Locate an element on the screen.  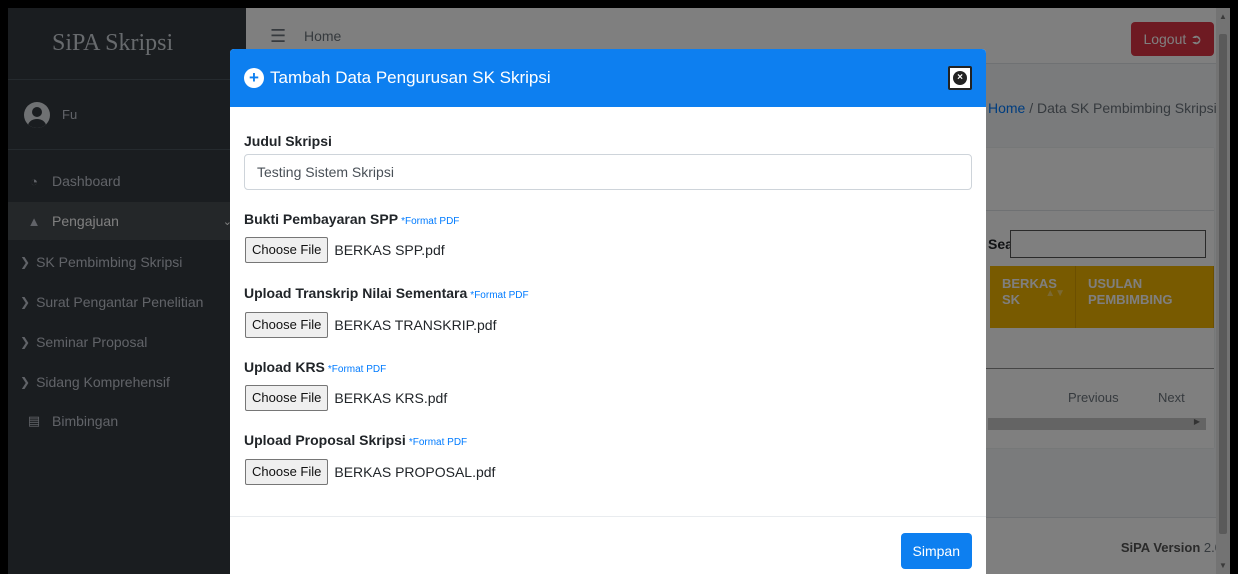
modal-header: + Tambah Data Pengurusan SK Skripsi × is located at coordinates (608, 78).